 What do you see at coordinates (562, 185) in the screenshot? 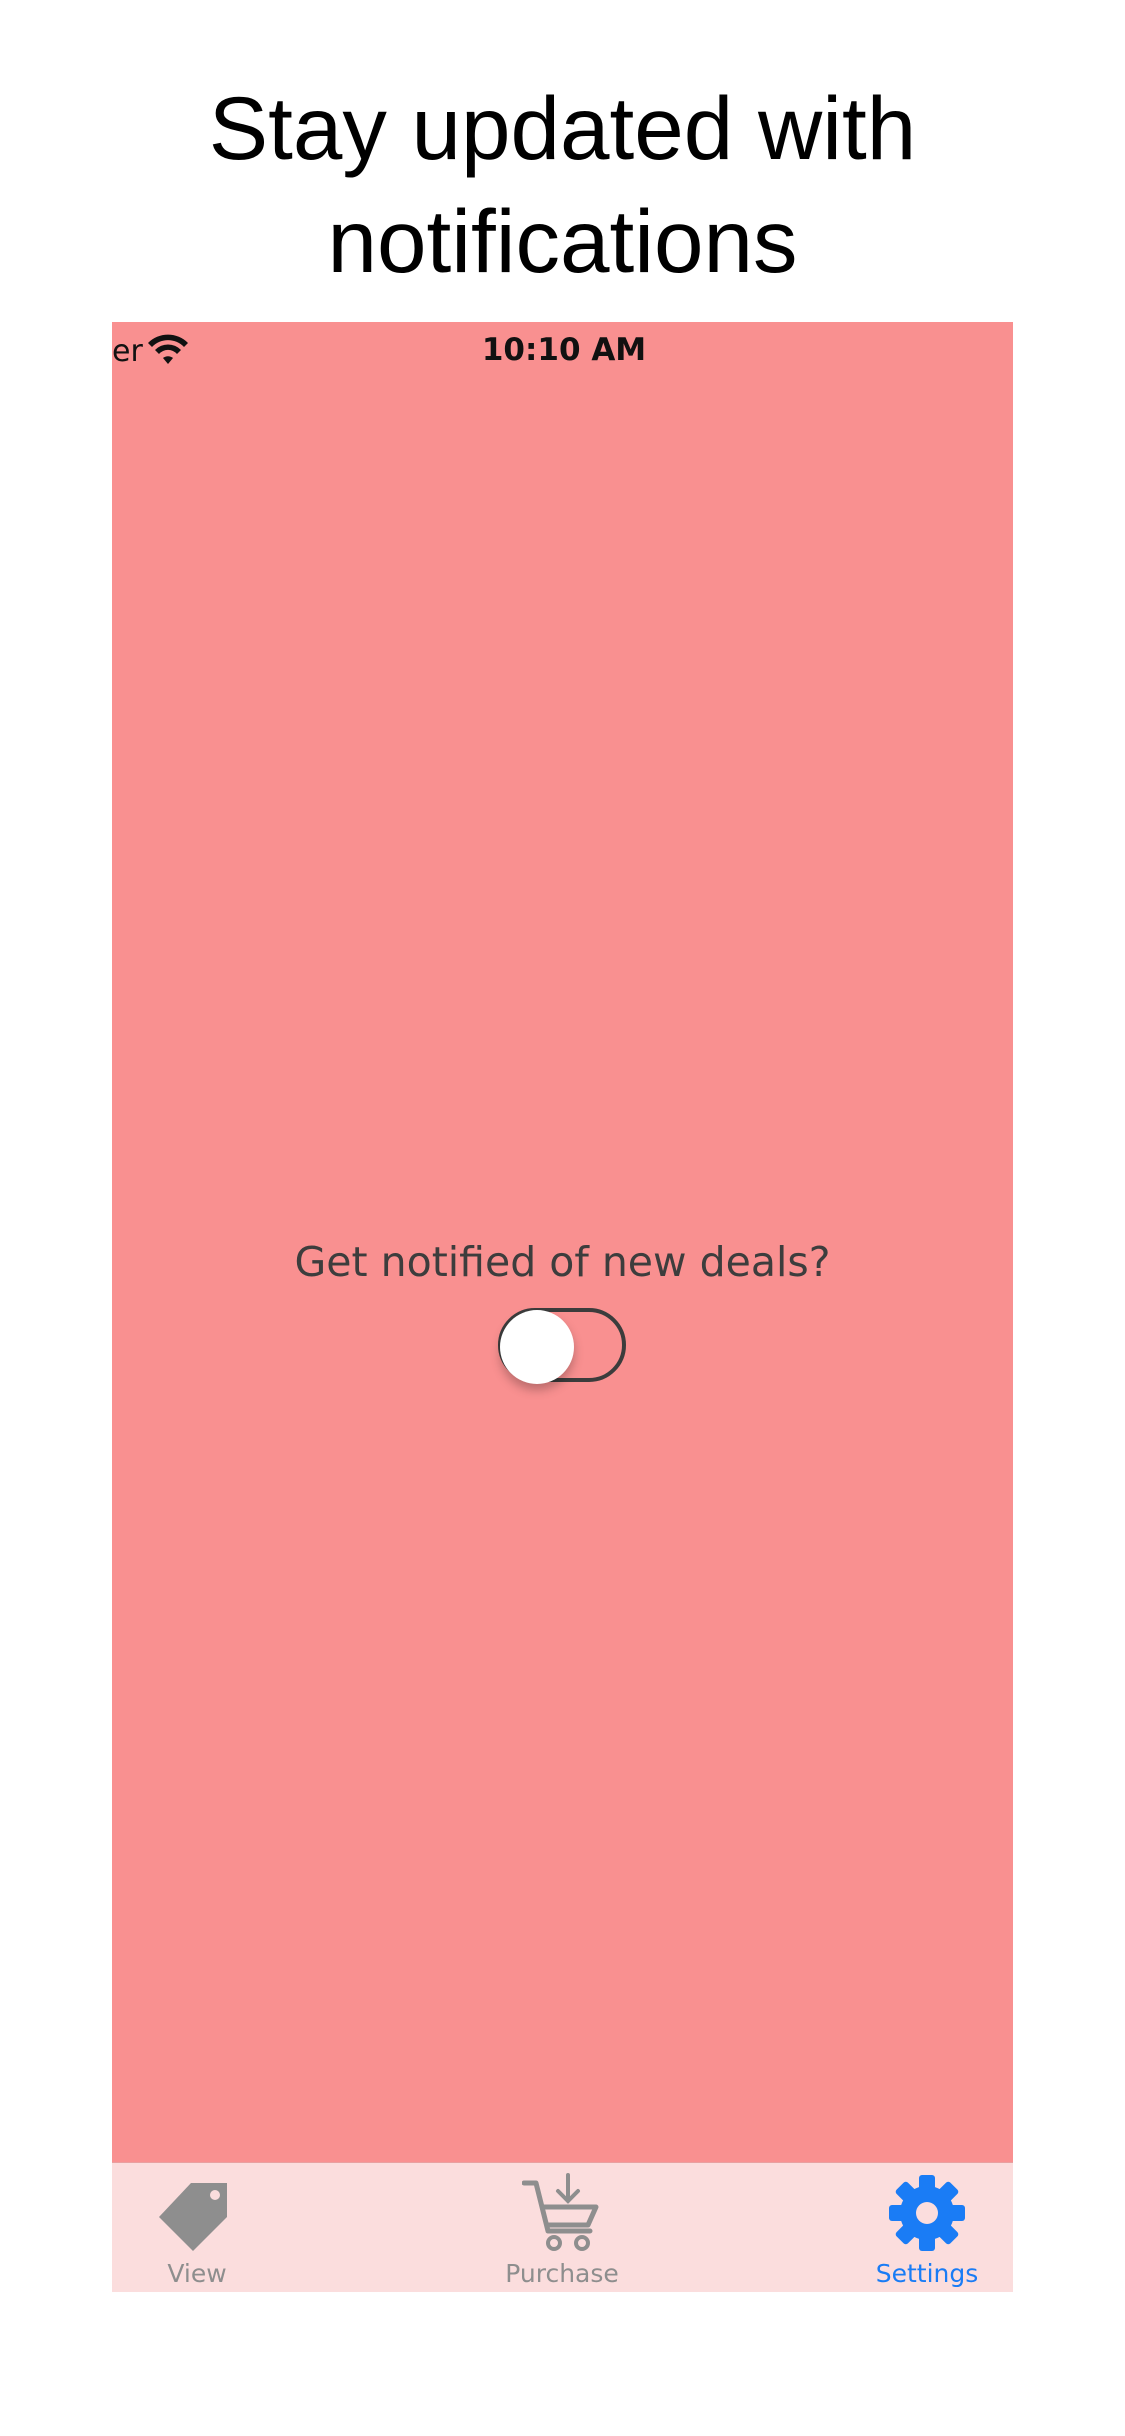
I see `page-headline: Stay updated with notifications` at bounding box center [562, 185].